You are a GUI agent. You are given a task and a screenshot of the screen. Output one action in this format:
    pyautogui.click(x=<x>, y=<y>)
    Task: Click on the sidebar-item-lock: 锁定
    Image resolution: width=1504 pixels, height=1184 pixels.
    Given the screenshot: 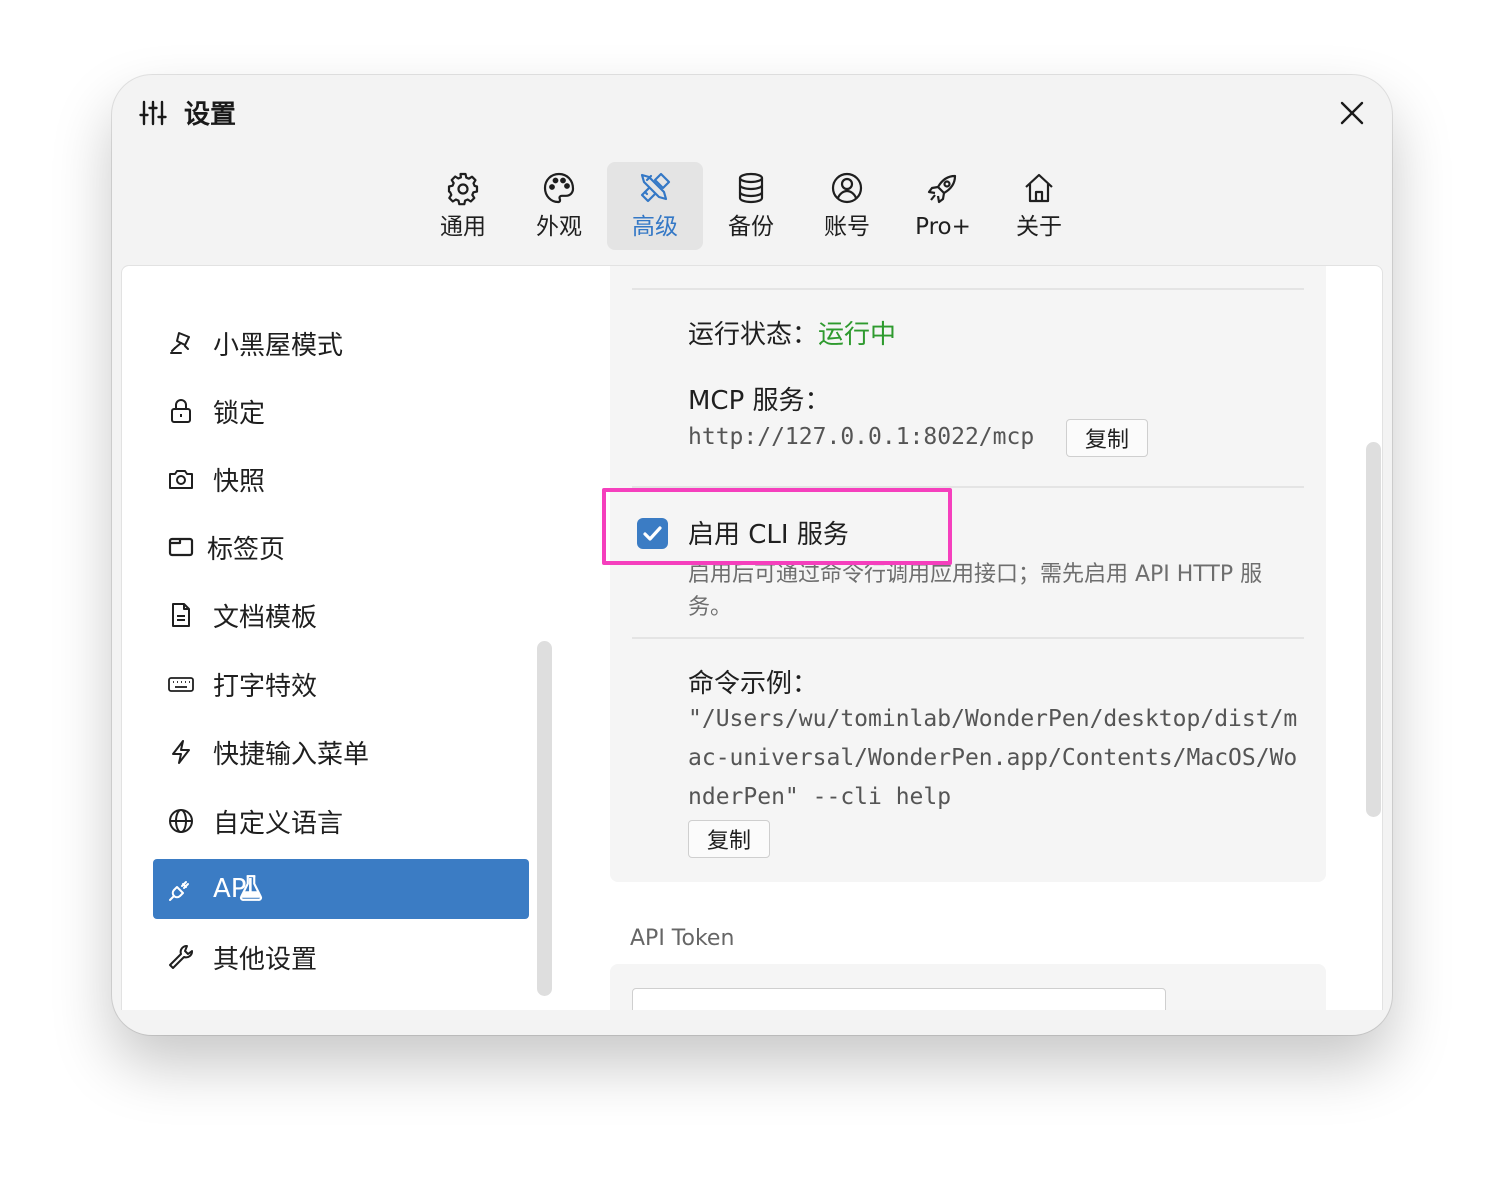 What is the action you would take?
    pyautogui.click(x=341, y=411)
    